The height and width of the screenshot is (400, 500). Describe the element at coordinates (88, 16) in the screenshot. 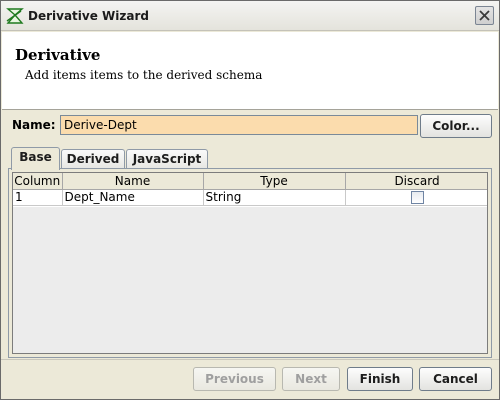

I see `window-title: Derivative Wizard` at that location.